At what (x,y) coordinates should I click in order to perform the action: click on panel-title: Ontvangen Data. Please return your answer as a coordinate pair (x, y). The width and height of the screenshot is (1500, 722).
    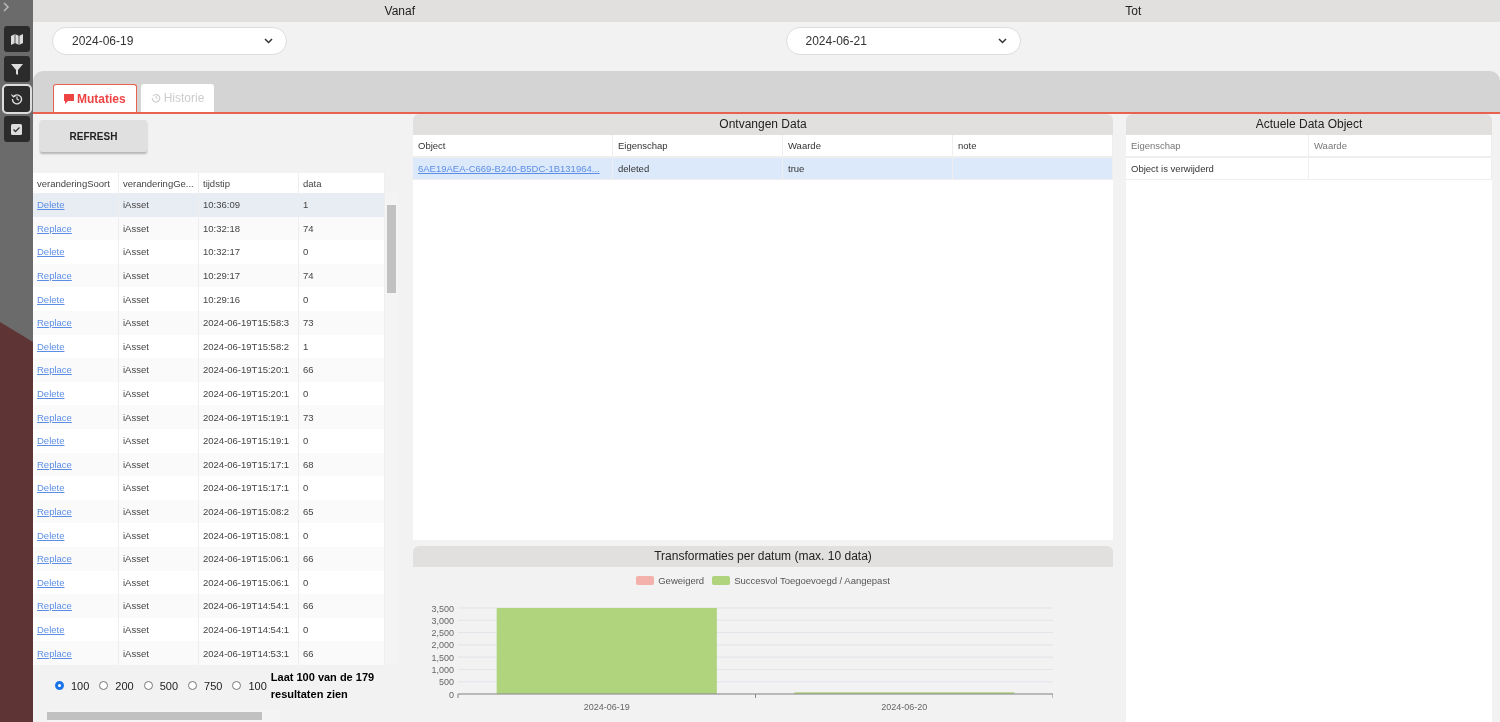
    Looking at the image, I should click on (763, 124).